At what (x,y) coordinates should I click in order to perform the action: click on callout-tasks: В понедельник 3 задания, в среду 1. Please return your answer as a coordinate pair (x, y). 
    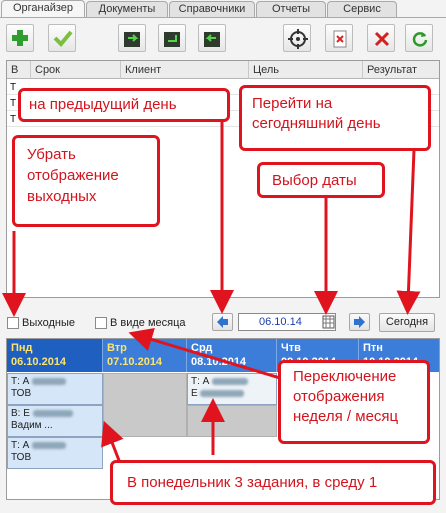
    Looking at the image, I should click on (273, 482).